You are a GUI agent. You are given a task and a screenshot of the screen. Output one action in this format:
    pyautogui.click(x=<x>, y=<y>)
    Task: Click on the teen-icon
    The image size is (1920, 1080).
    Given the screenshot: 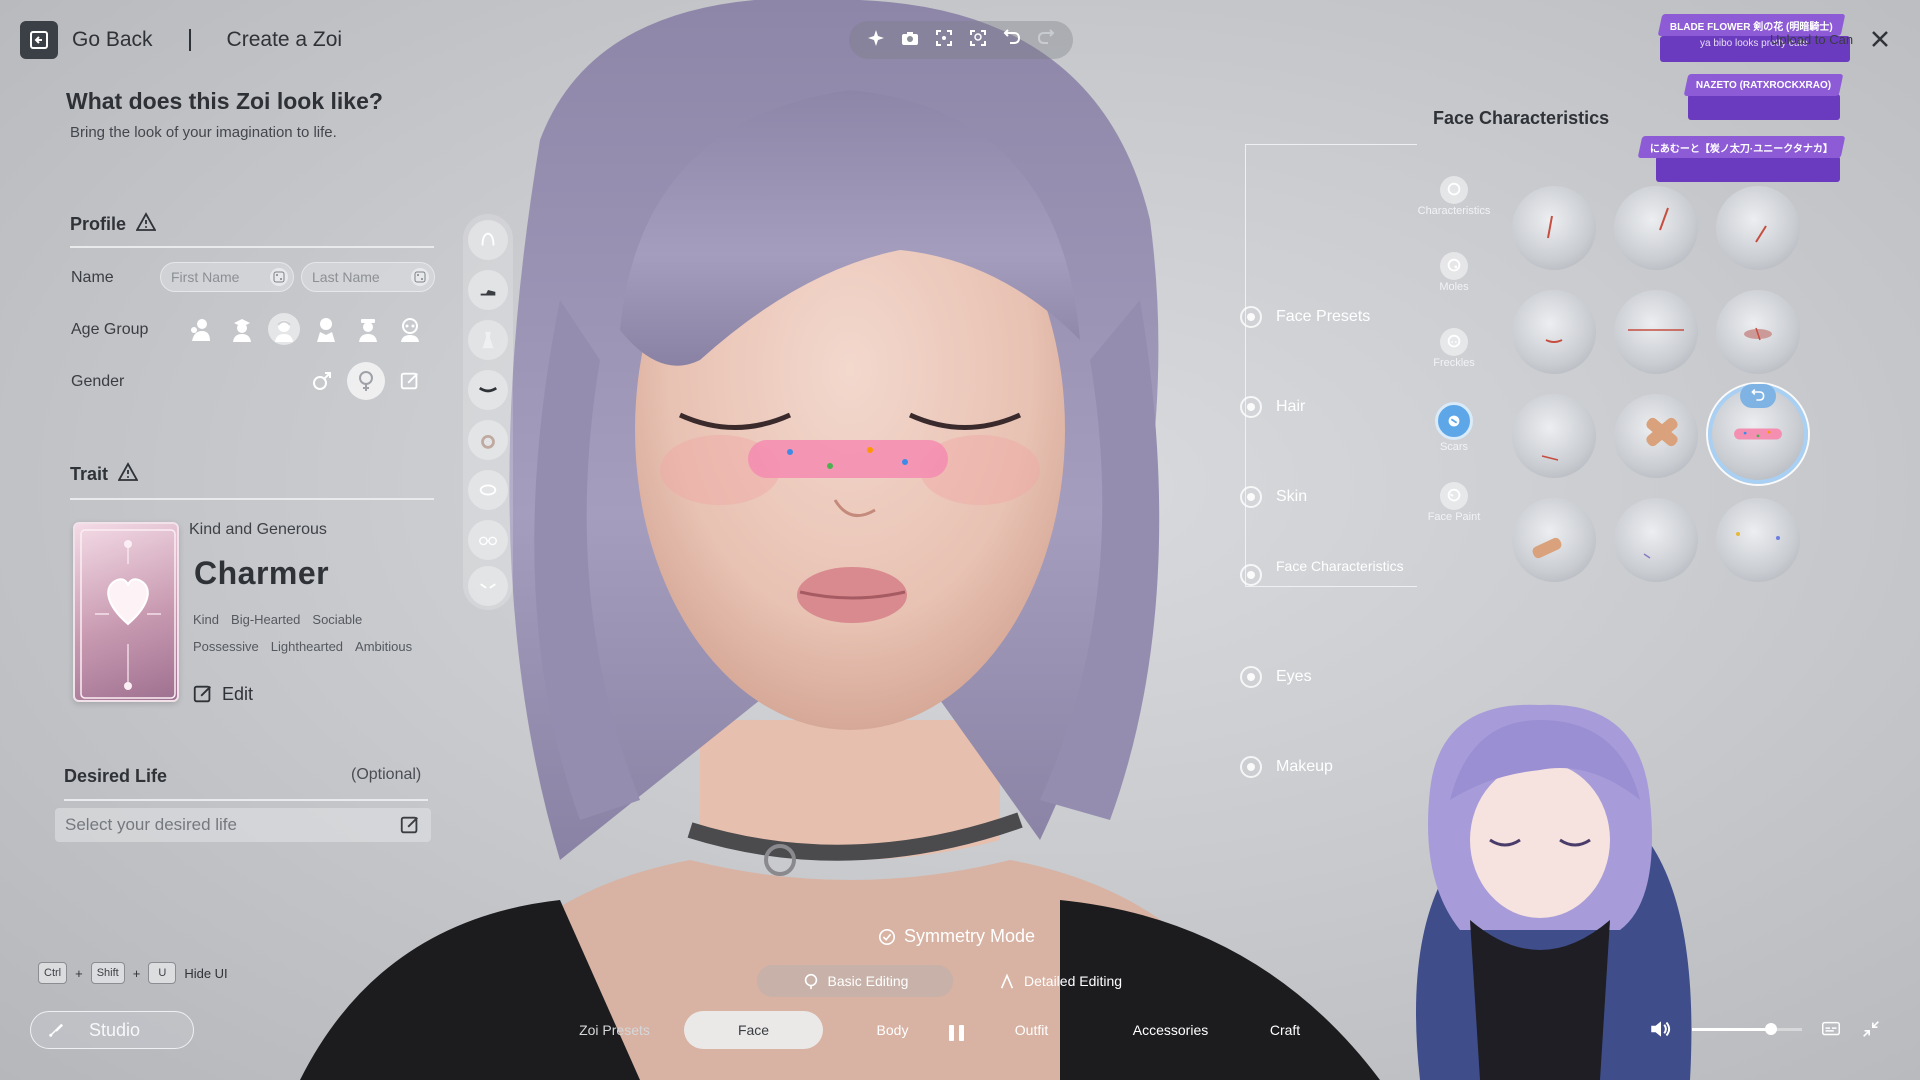 What is the action you would take?
    pyautogui.click(x=284, y=329)
    